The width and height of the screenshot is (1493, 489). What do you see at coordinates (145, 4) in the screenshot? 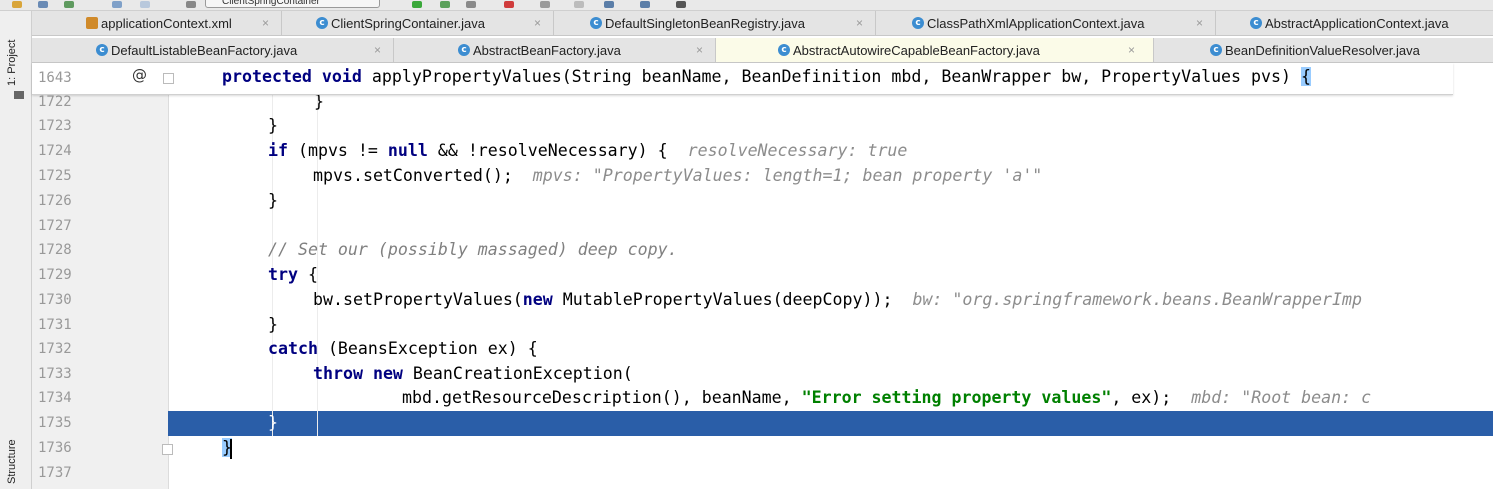
I see `forward-icon` at bounding box center [145, 4].